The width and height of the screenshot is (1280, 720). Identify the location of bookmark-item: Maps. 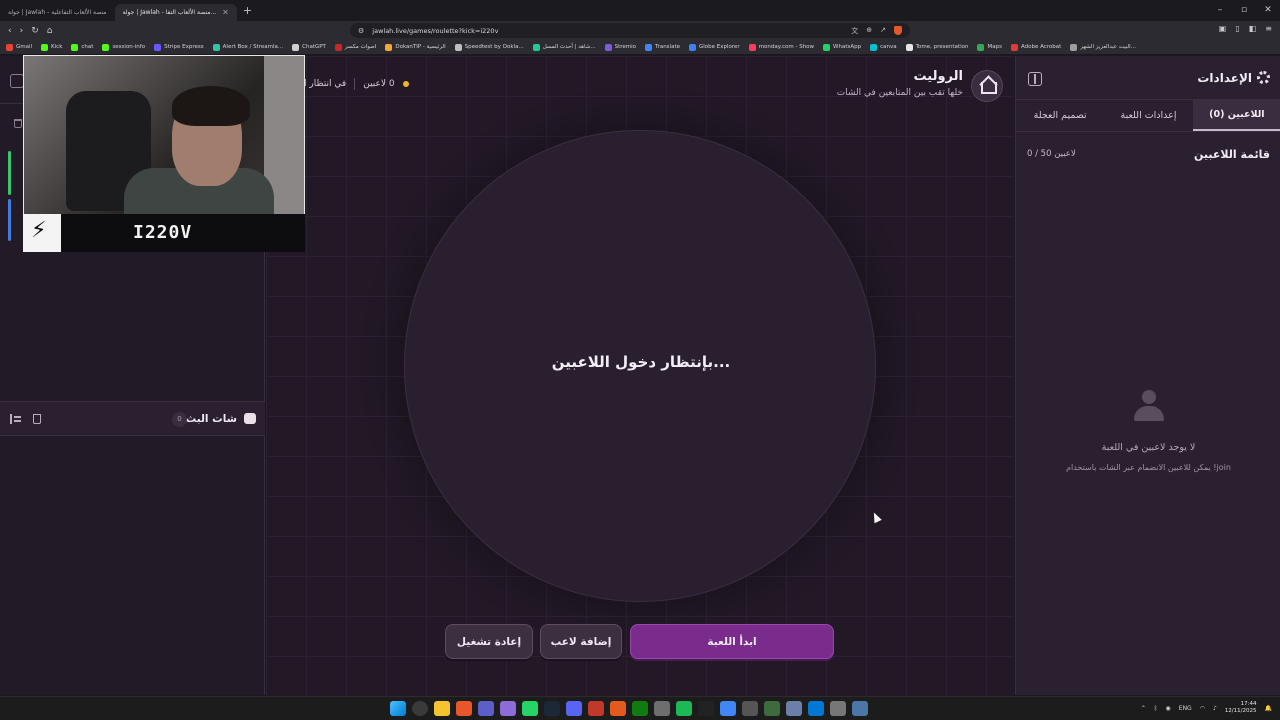
(989, 47).